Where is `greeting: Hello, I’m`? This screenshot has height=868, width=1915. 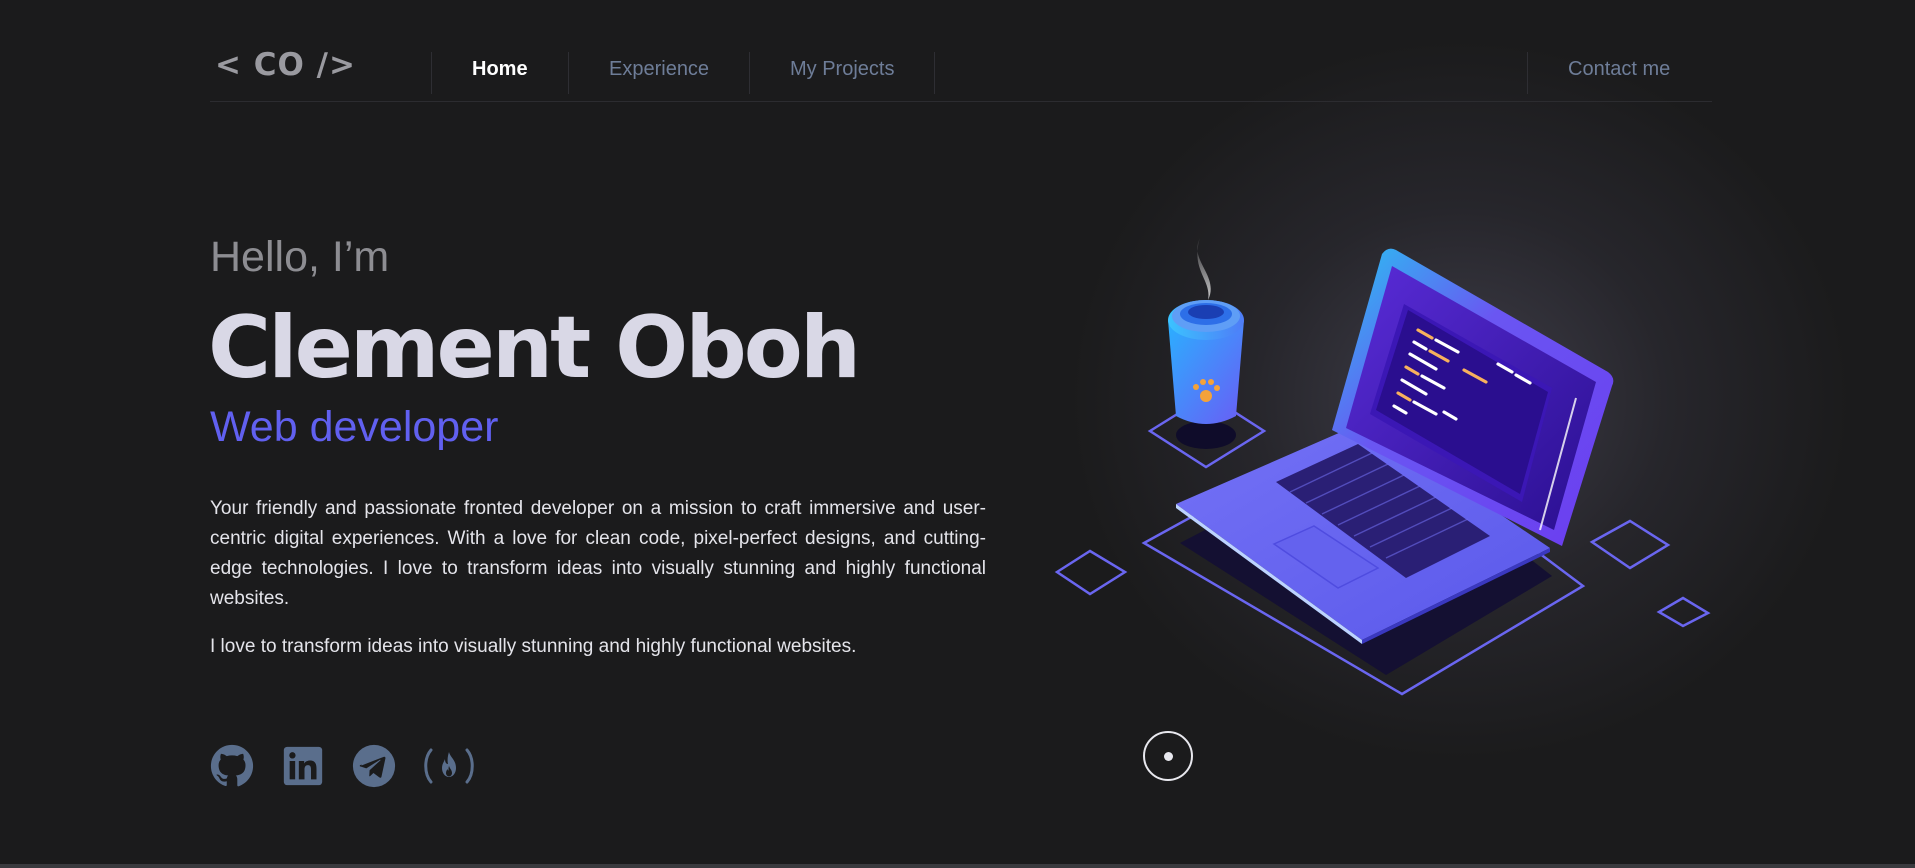 greeting: Hello, I’m is located at coordinates (300, 257).